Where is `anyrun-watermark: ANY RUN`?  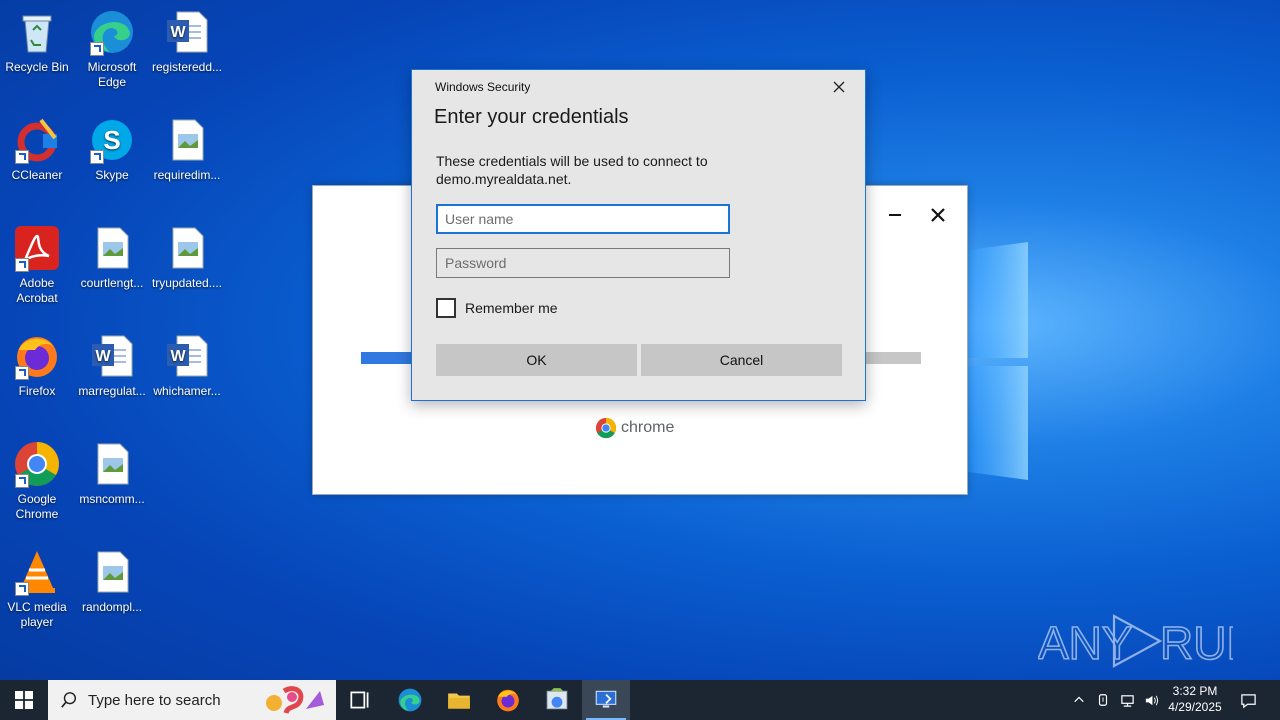 anyrun-watermark: ANY RUN is located at coordinates (1148, 641).